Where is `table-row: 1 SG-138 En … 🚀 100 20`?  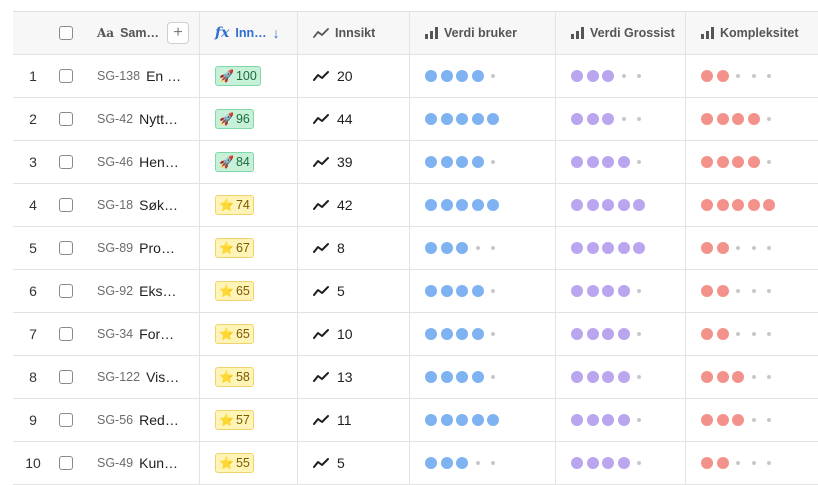
table-row: 1 SG-138 En … 🚀 100 20 is located at coordinates (415, 76).